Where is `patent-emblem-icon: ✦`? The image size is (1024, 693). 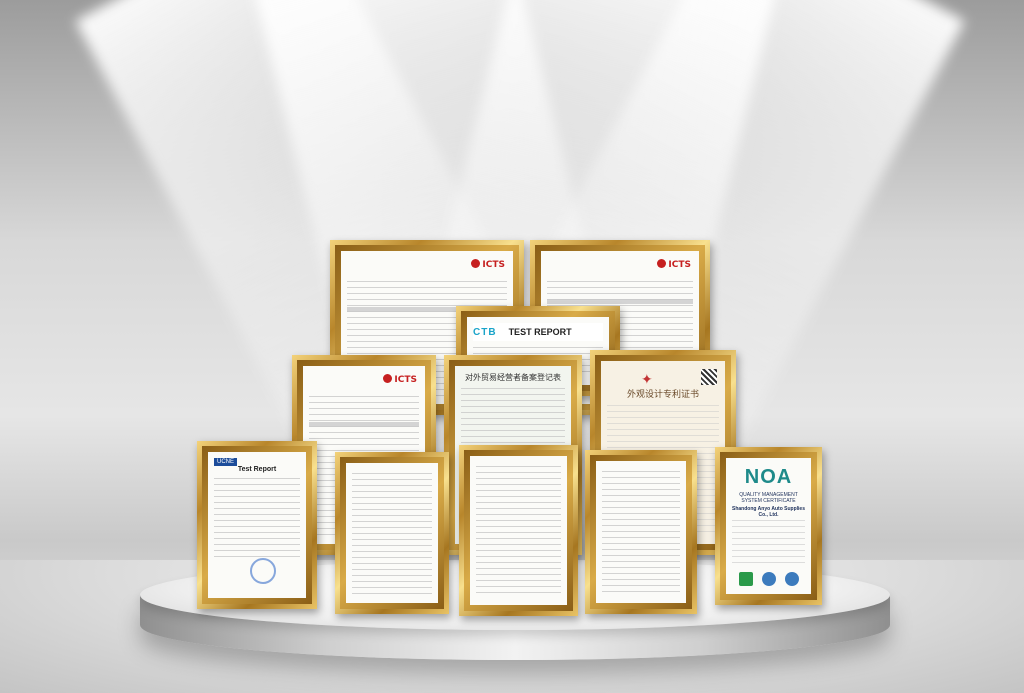 patent-emblem-icon: ✦ is located at coordinates (647, 379).